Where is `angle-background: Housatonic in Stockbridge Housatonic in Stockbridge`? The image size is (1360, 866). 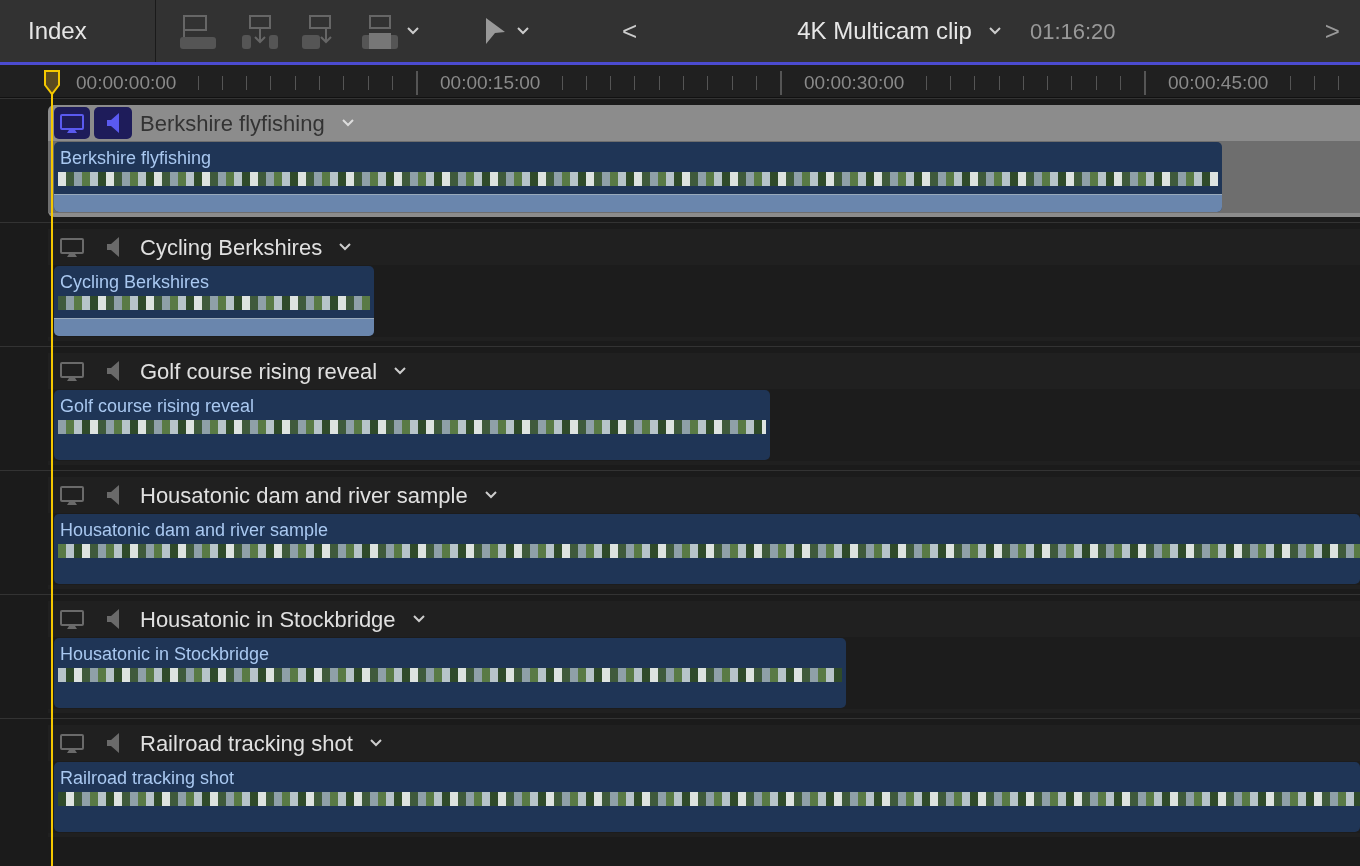
angle-background: Housatonic in Stockbridge Housatonic in Stockbridge is located at coordinates (704, 657).